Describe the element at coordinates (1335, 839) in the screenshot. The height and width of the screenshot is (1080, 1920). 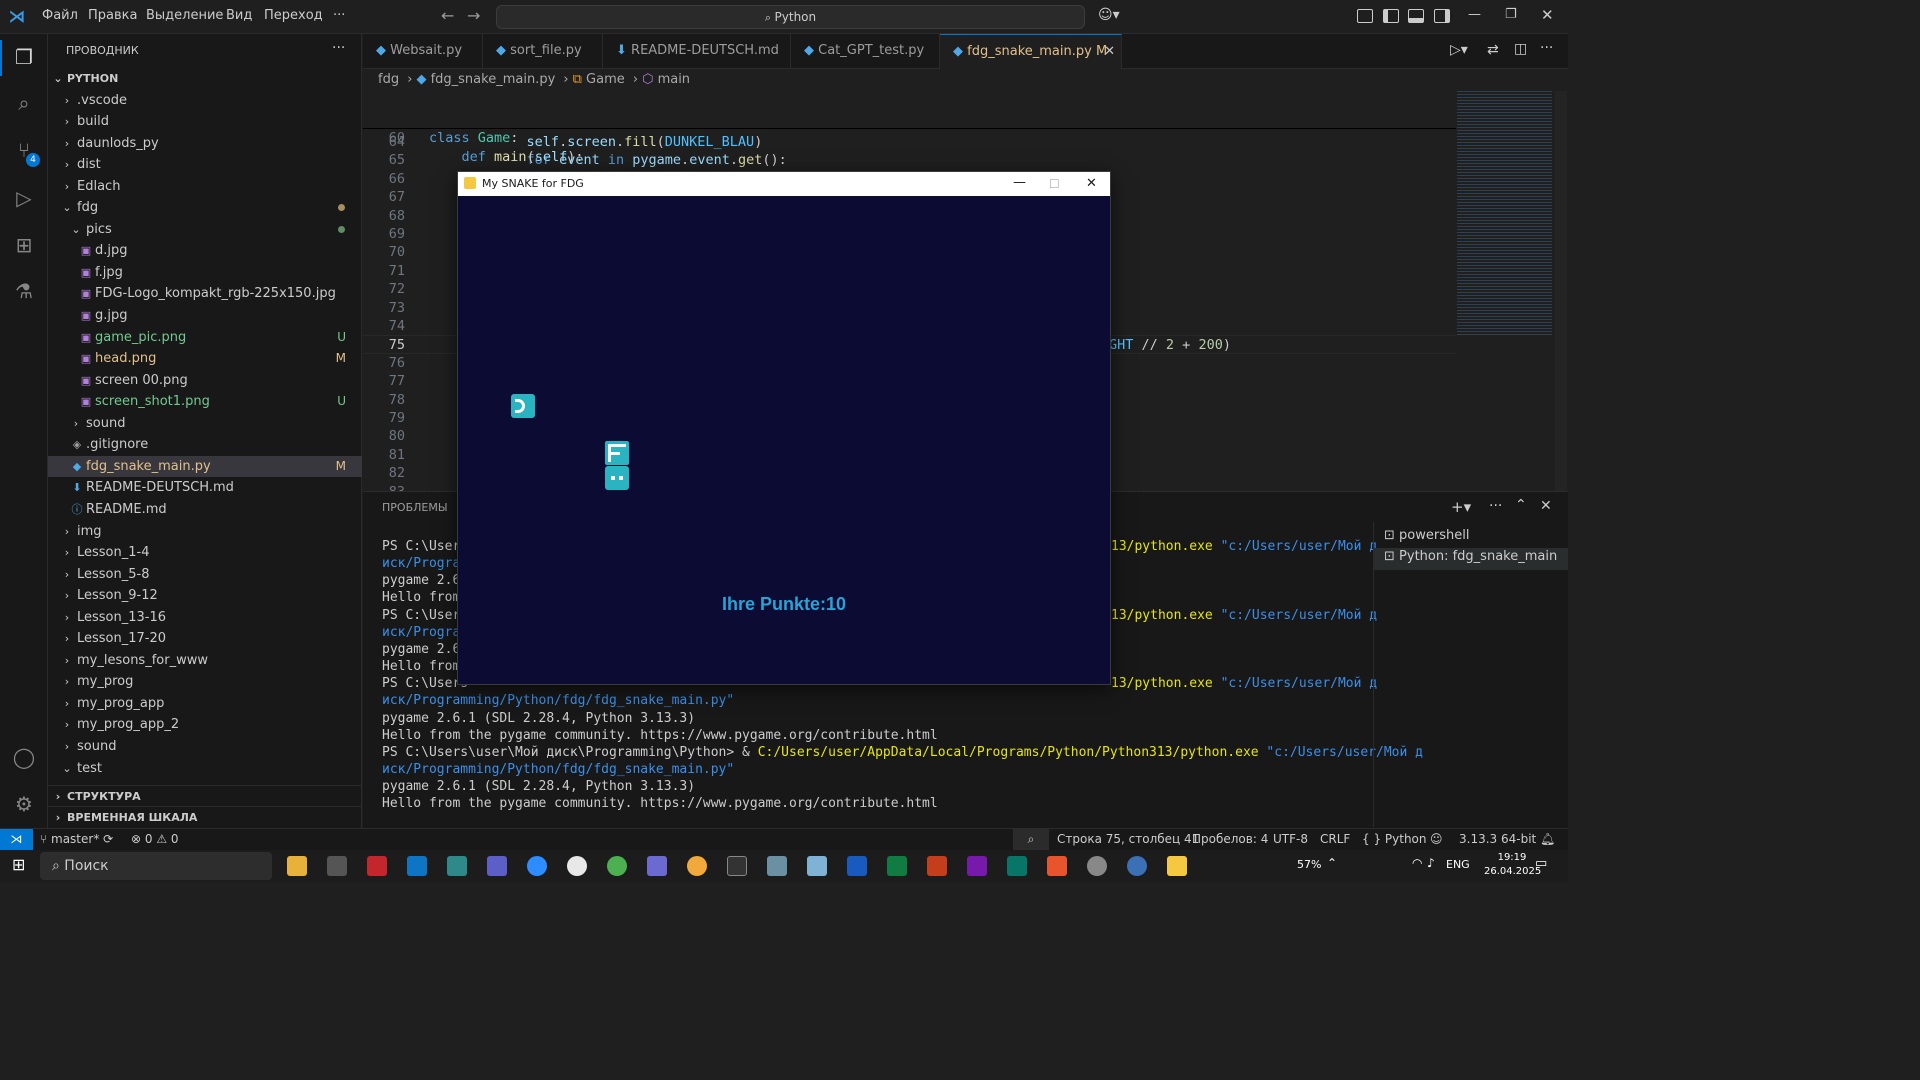
I see `line-ending: CRLF` at that location.